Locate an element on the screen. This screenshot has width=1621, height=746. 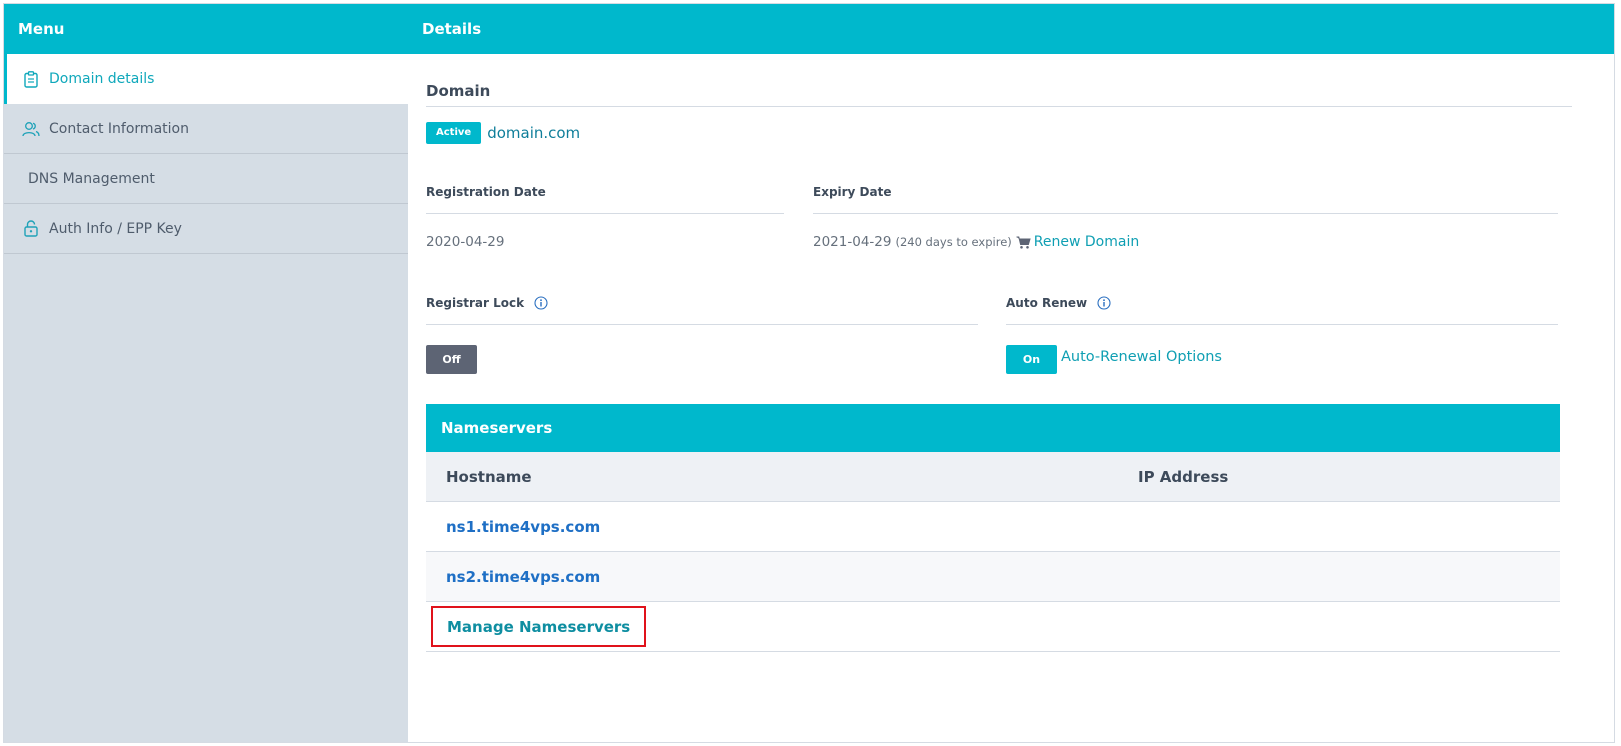
table-row: ns1.time4vps.com is located at coordinates (993, 527).